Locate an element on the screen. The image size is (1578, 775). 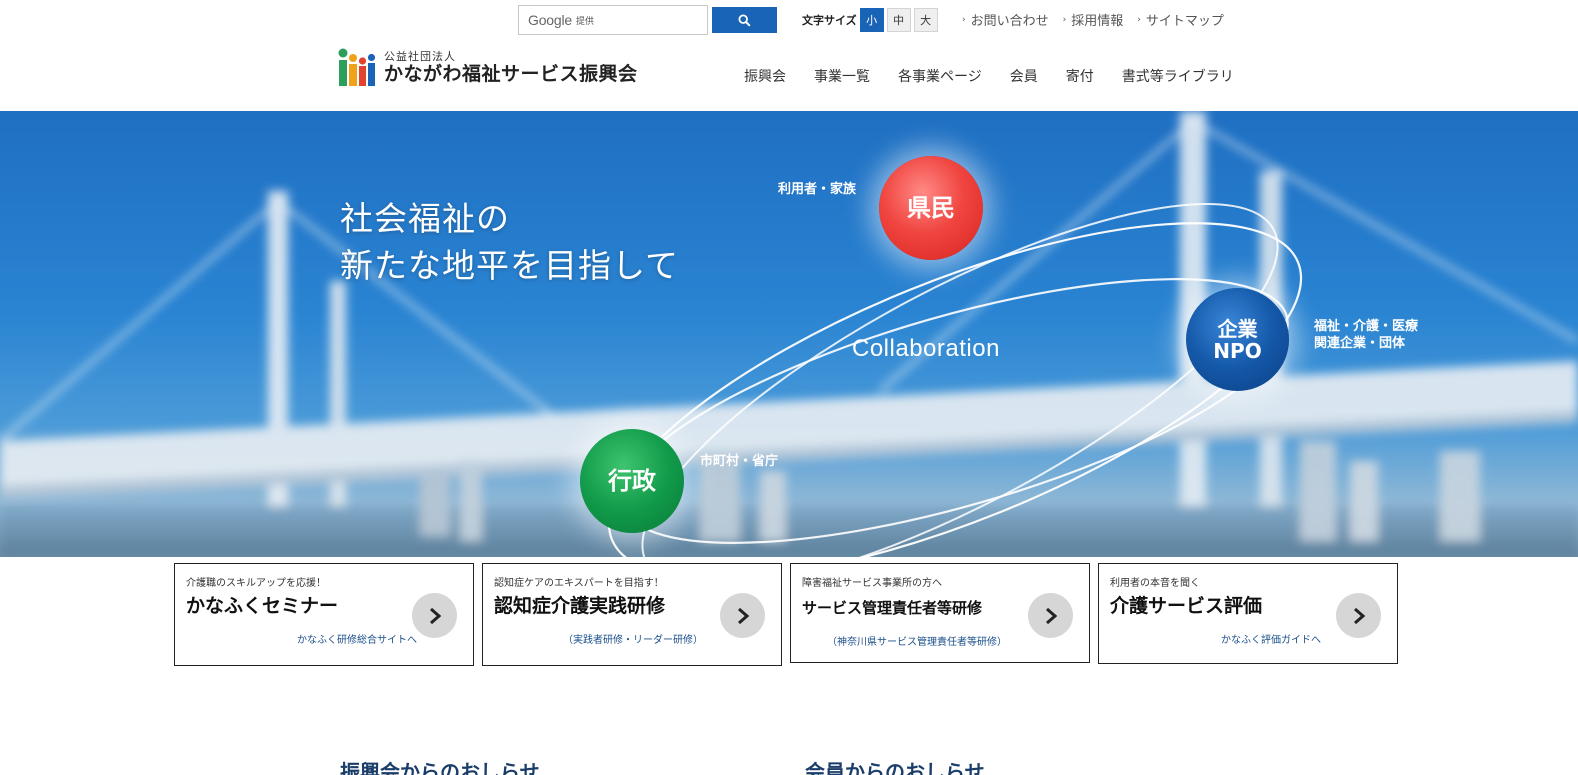
nav-item-about: 振興会 is located at coordinates (765, 76).